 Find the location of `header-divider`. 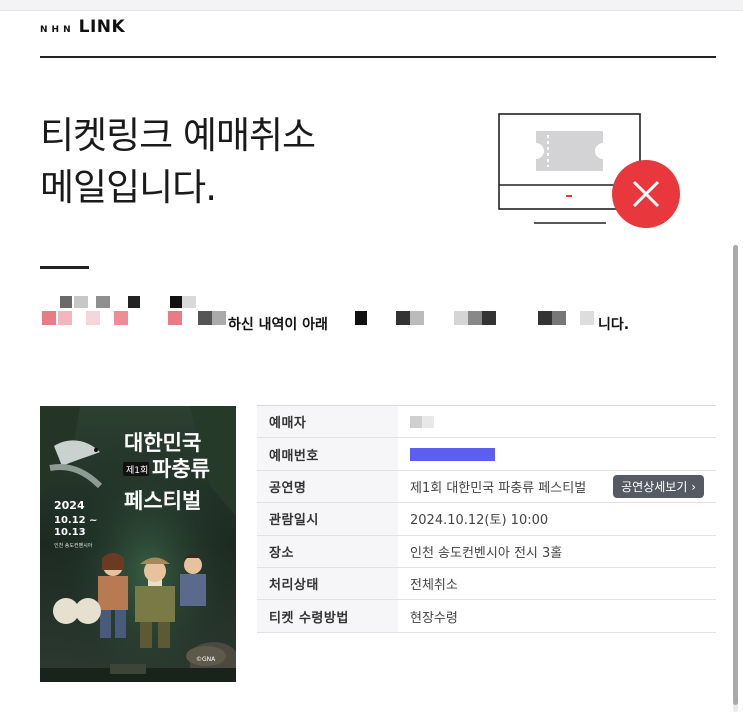

header-divider is located at coordinates (378, 57).